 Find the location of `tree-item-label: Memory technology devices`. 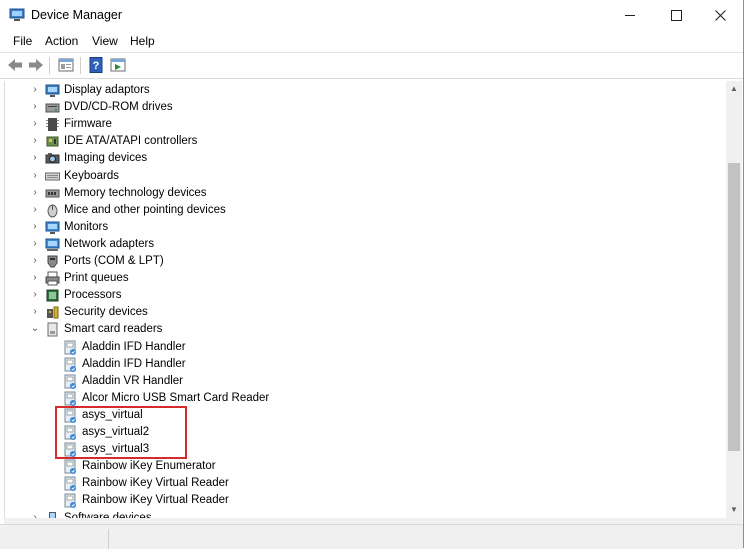

tree-item-label: Memory technology devices is located at coordinates (135, 192).